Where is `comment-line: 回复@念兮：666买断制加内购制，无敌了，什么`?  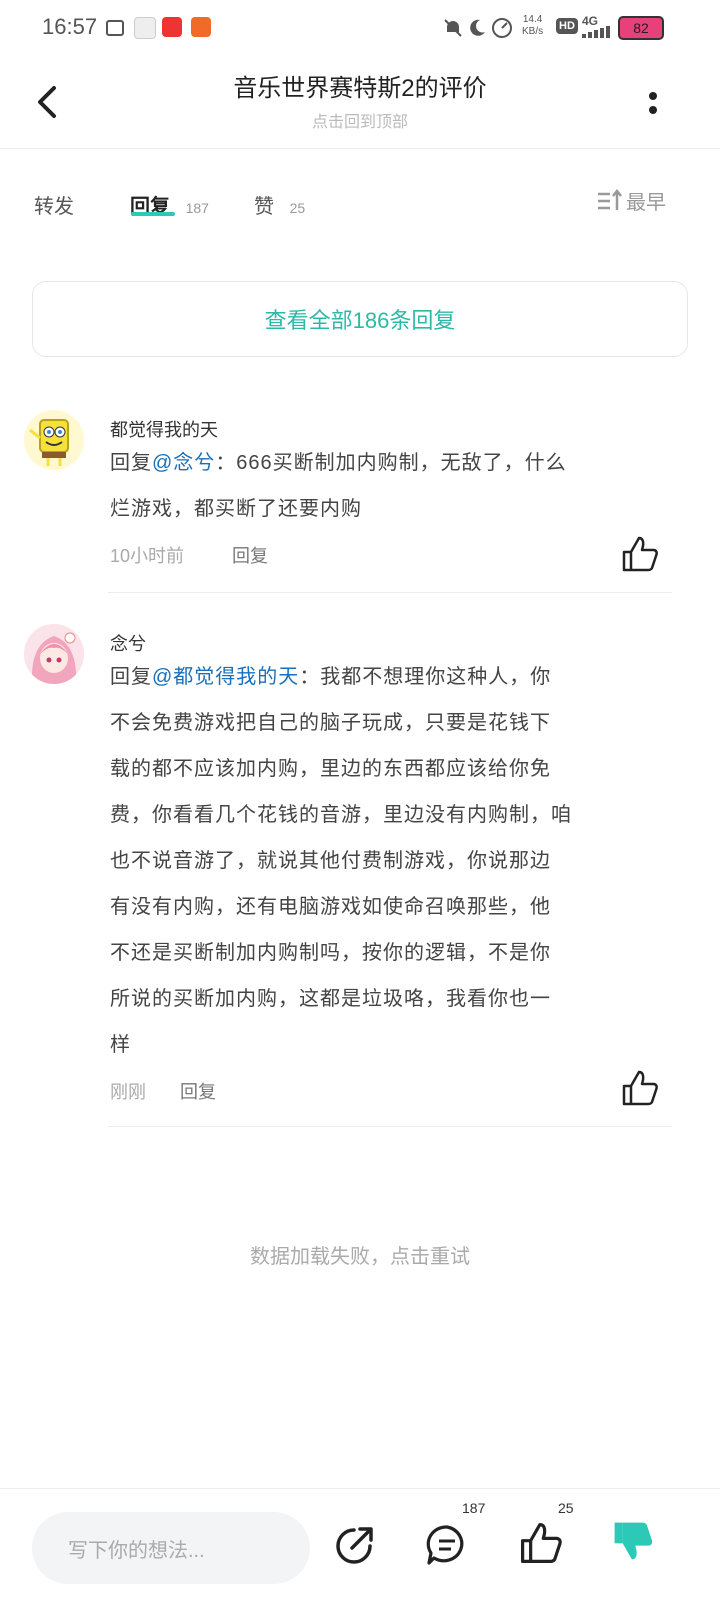 comment-line: 回复@念兮：666买断制加内购制，无敌了，什么 is located at coordinates (390, 463).